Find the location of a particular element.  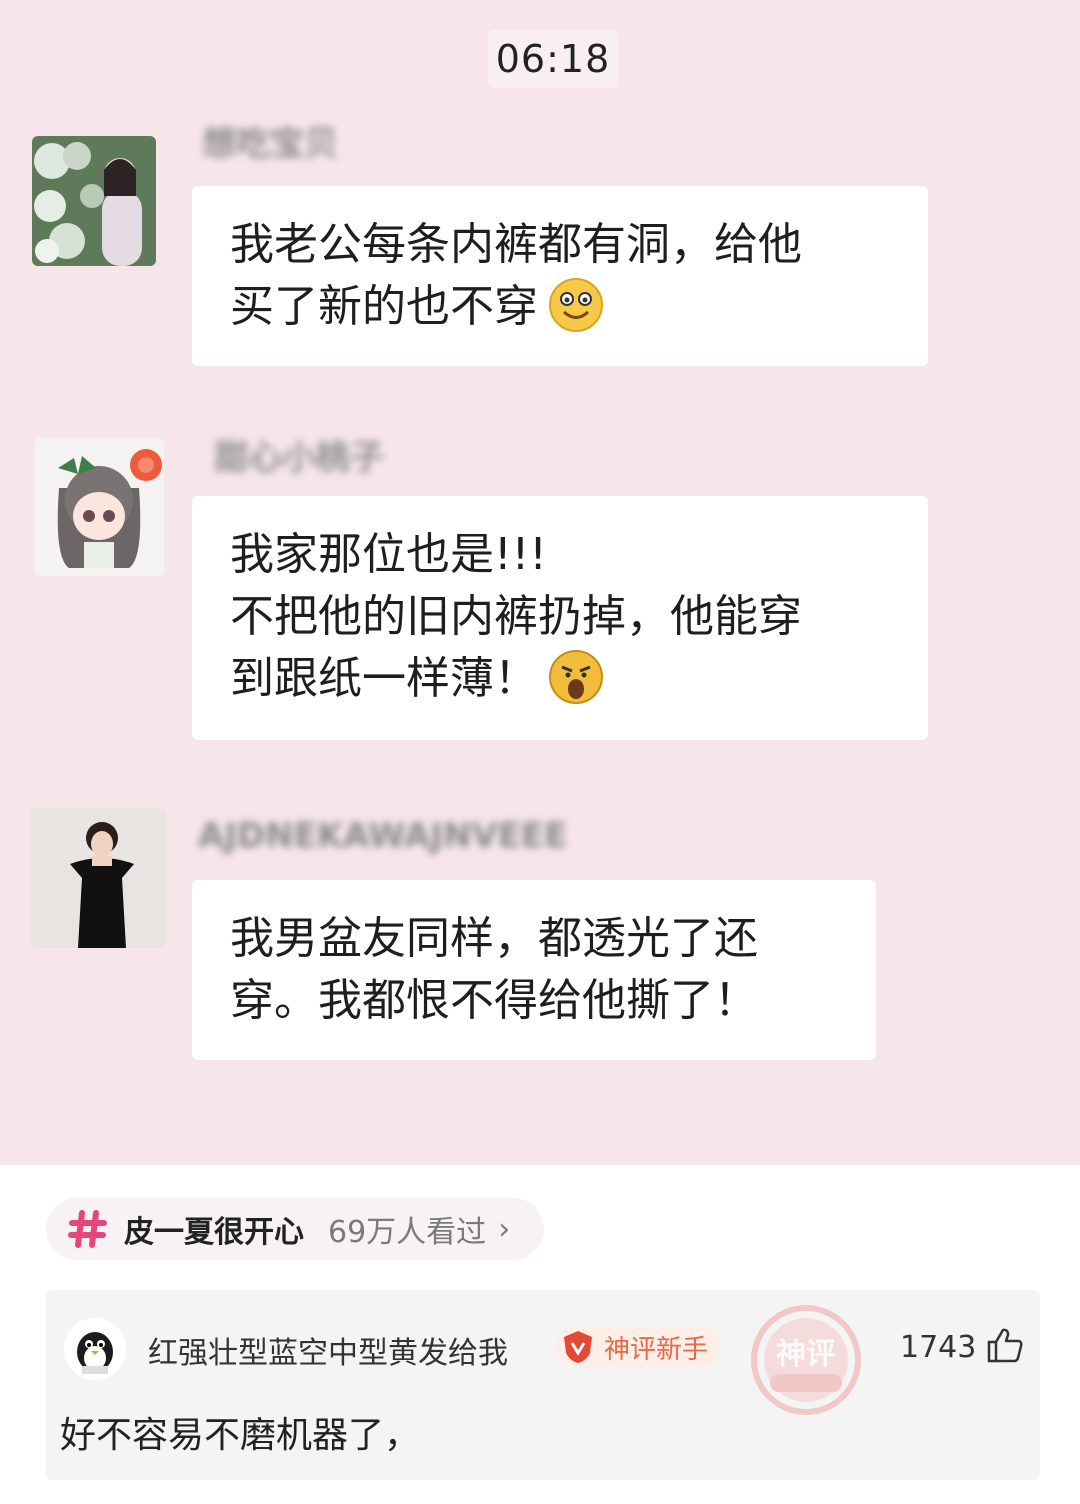

message-line: 我男盆友同样，都透光了还 is located at coordinates (494, 938).